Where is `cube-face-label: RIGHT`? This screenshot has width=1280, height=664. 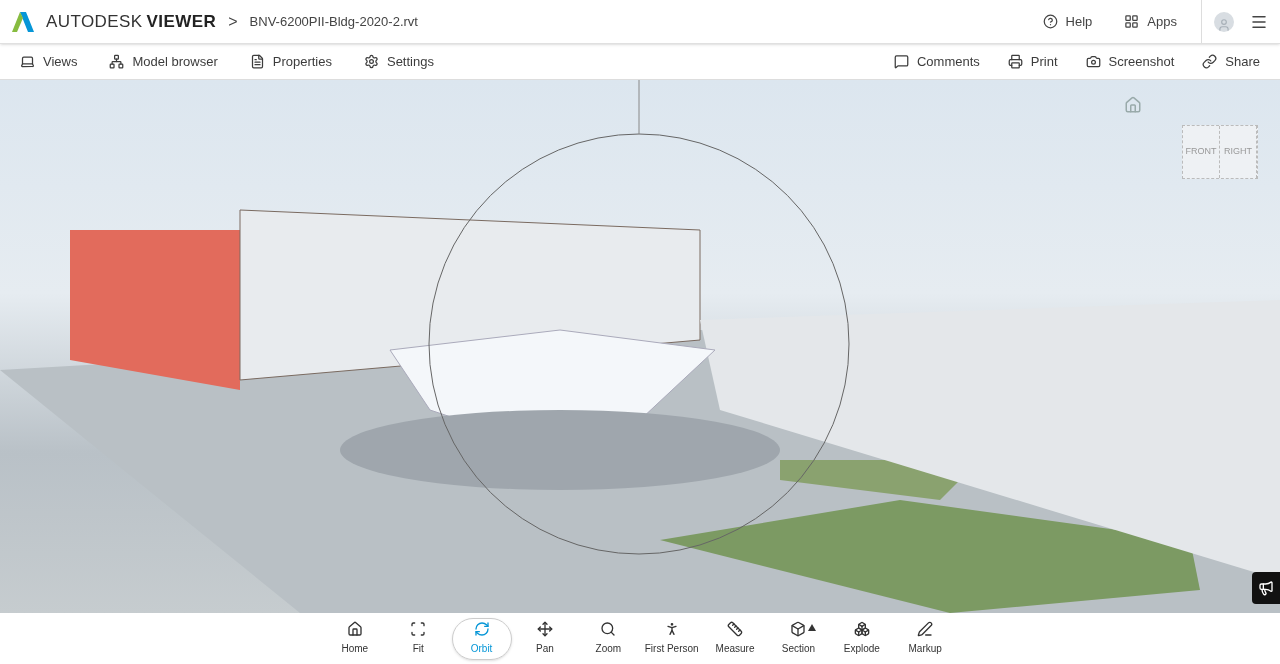
cube-face-label: RIGHT is located at coordinates (1238, 152).